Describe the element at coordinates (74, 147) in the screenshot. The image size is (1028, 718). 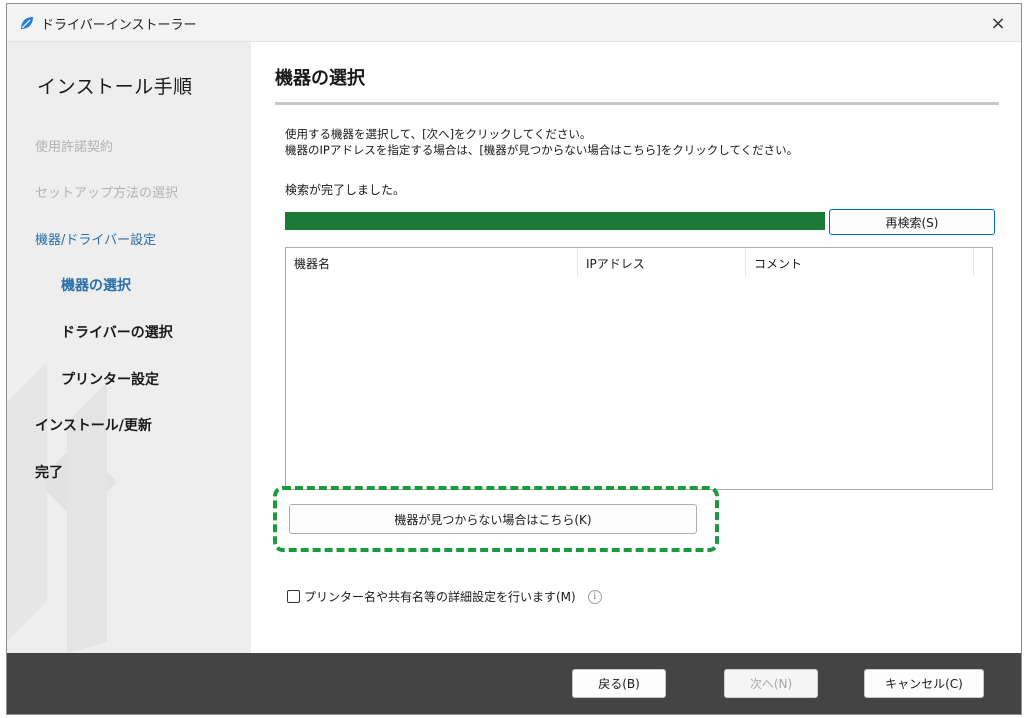
I see `step-license: 使用許諾契約` at that location.